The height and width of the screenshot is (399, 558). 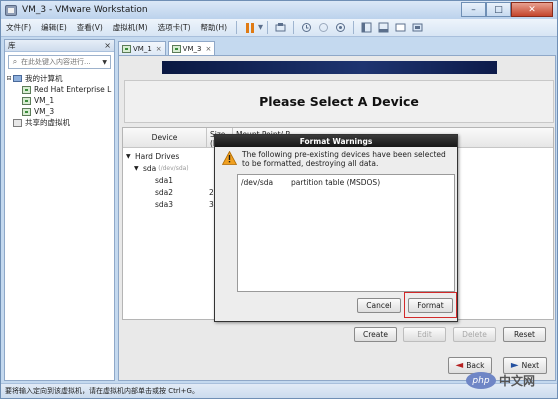 What do you see at coordinates (165, 137) in the screenshot?
I see `column-device: Device` at bounding box center [165, 137].